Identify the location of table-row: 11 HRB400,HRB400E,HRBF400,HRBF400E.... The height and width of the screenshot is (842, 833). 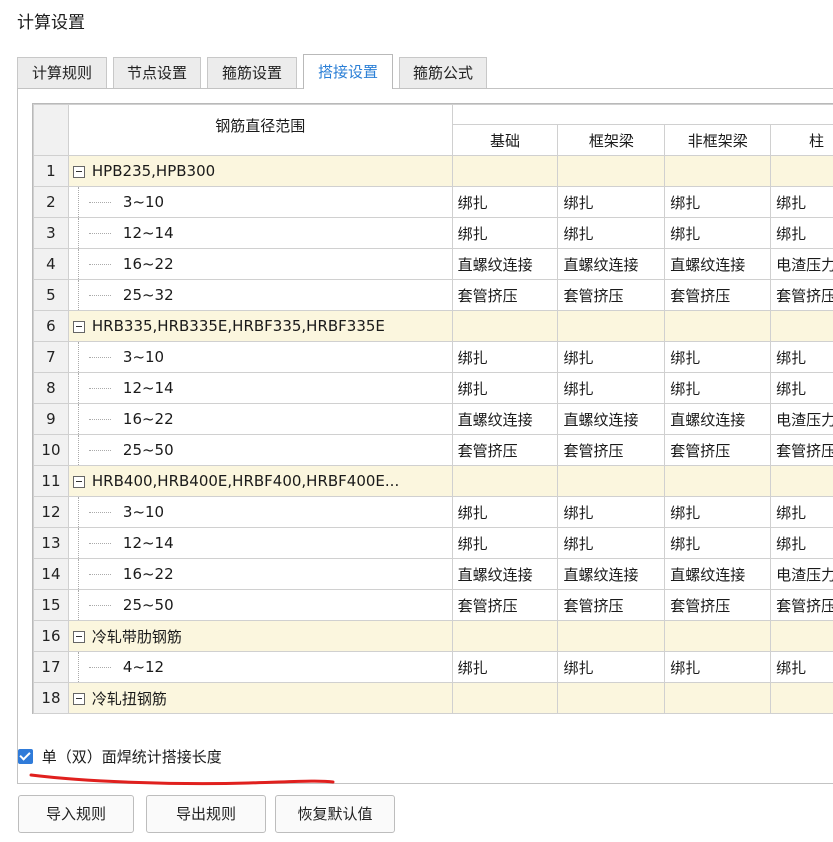
(433, 481).